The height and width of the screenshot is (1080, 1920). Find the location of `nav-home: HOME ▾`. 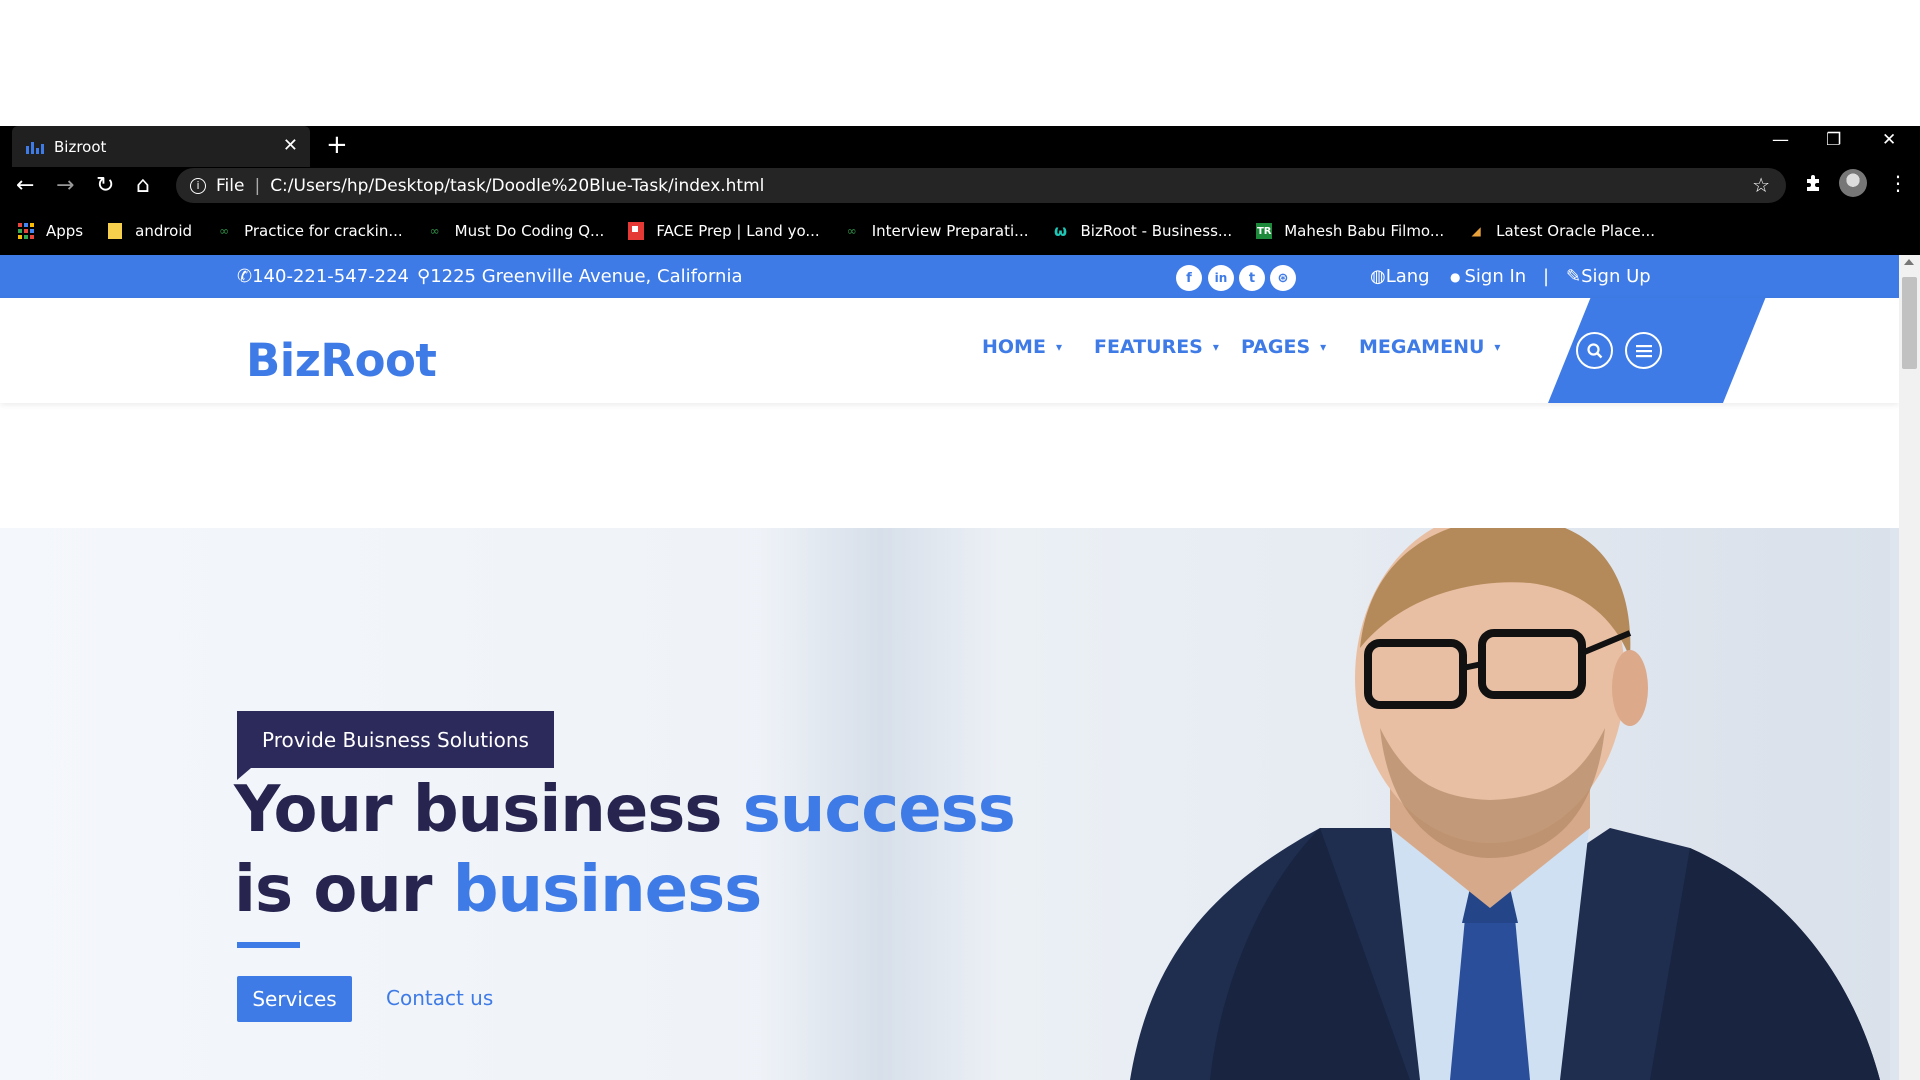

nav-home: HOME ▾ is located at coordinates (1022, 347).